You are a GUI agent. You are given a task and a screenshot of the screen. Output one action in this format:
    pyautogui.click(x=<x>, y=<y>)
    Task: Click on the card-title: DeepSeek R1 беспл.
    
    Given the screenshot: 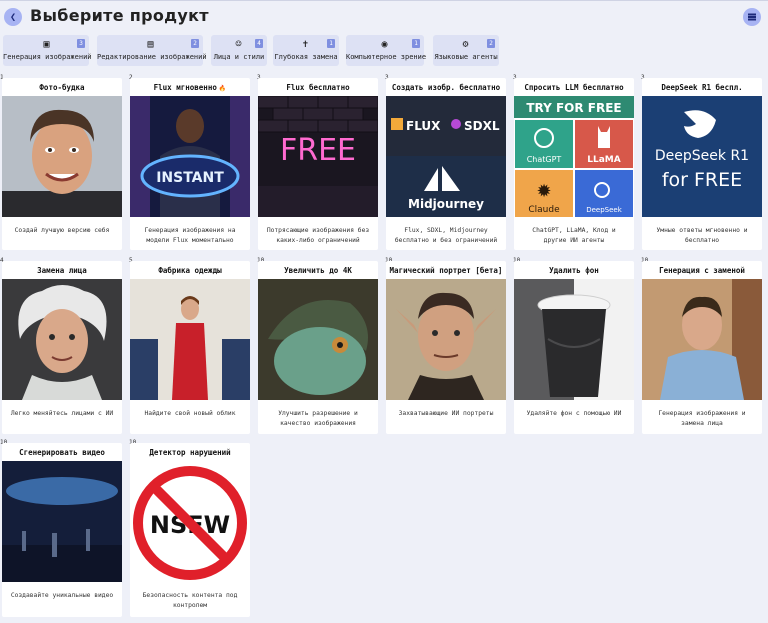 What is the action you would take?
    pyautogui.click(x=702, y=87)
    